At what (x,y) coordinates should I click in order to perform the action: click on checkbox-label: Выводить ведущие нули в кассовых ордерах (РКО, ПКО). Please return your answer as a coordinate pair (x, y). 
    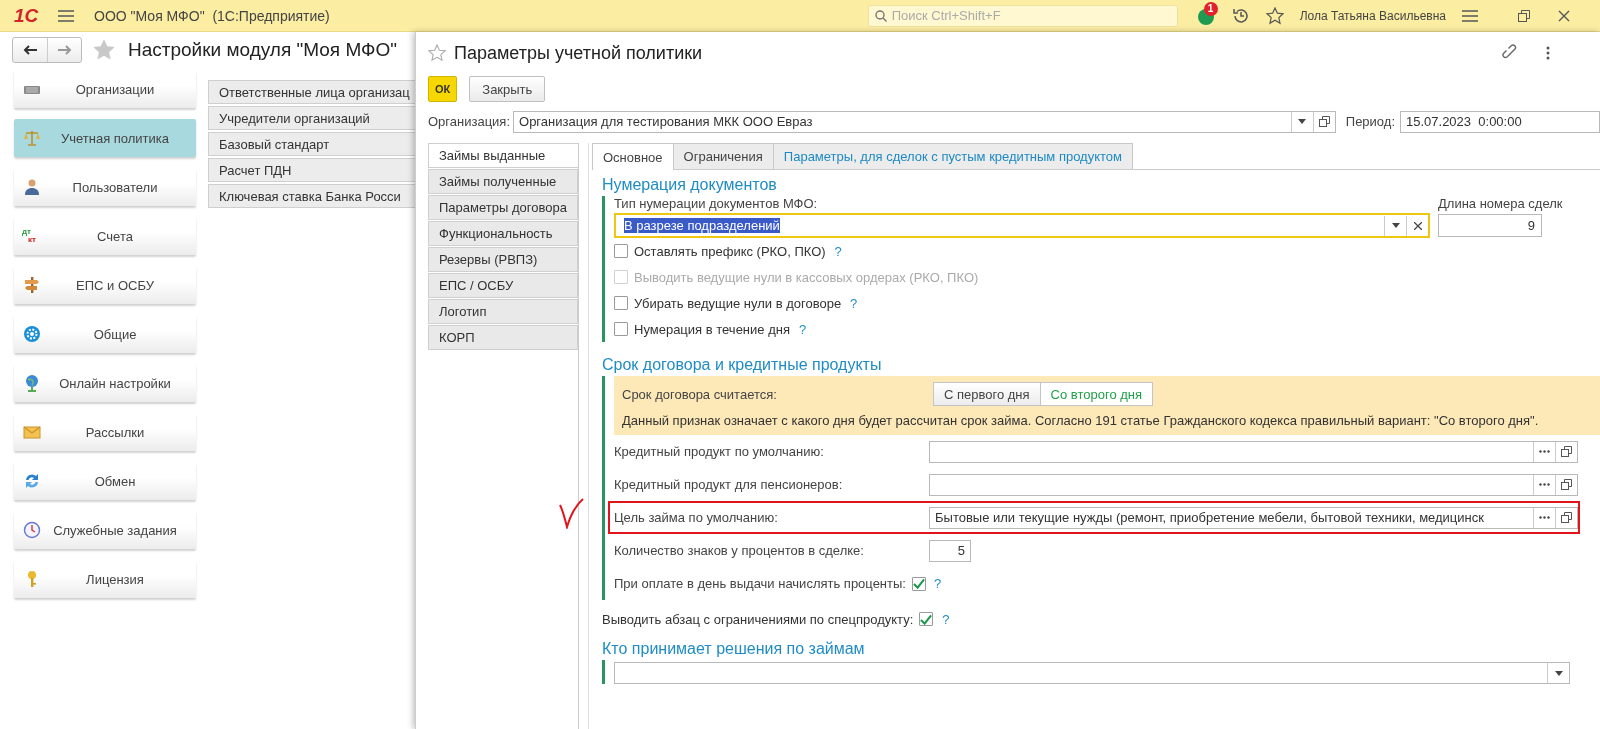
    Looking at the image, I should click on (806, 277).